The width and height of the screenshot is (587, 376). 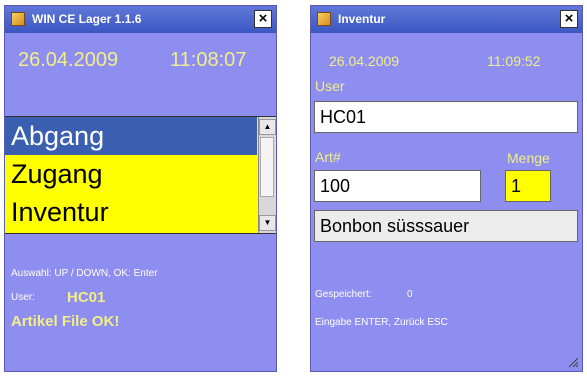 What do you see at coordinates (87, 19) in the screenshot?
I see `window-title: WIN CE Lager 1.1.6` at bounding box center [87, 19].